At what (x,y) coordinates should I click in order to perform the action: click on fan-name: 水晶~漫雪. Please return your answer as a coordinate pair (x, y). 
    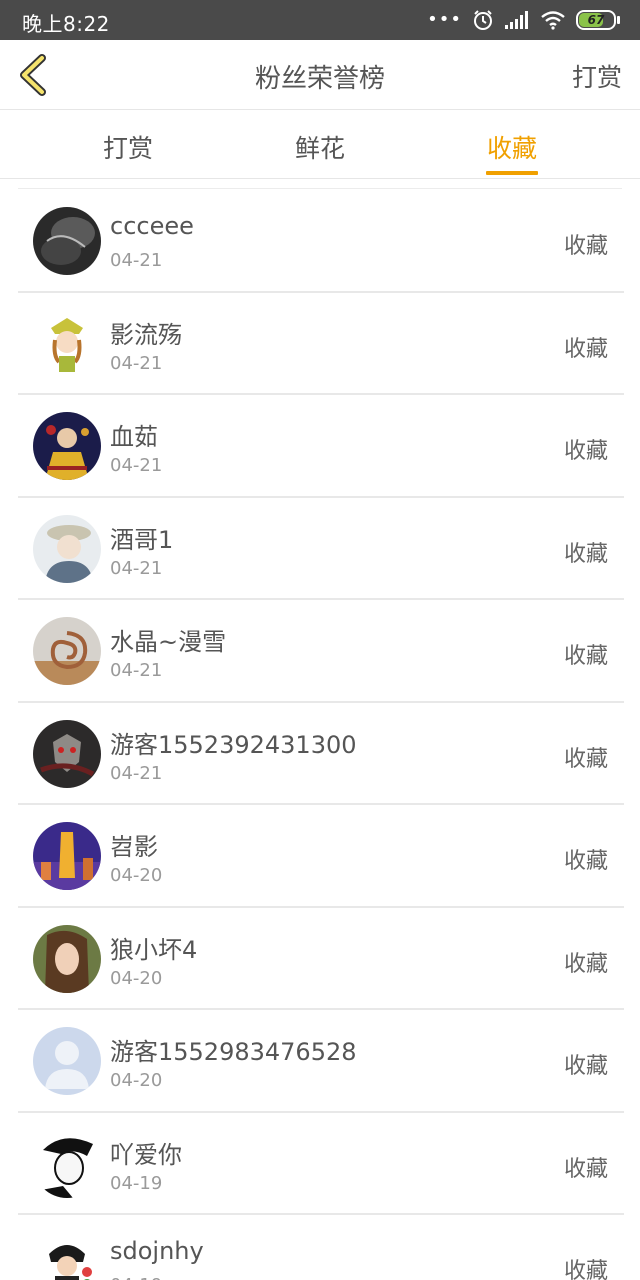
    Looking at the image, I should click on (168, 642).